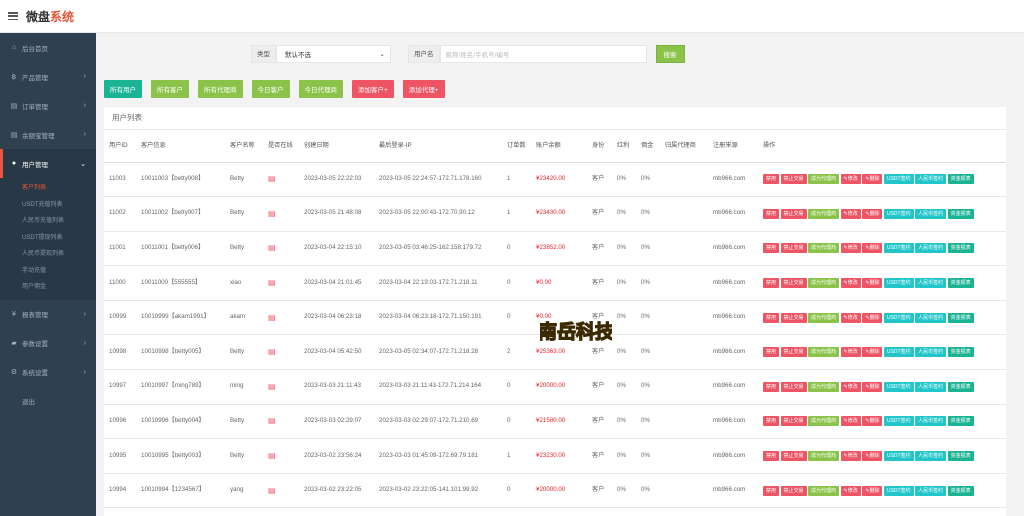  I want to click on sidebar-item-b3: 退出, so click(48, 401).